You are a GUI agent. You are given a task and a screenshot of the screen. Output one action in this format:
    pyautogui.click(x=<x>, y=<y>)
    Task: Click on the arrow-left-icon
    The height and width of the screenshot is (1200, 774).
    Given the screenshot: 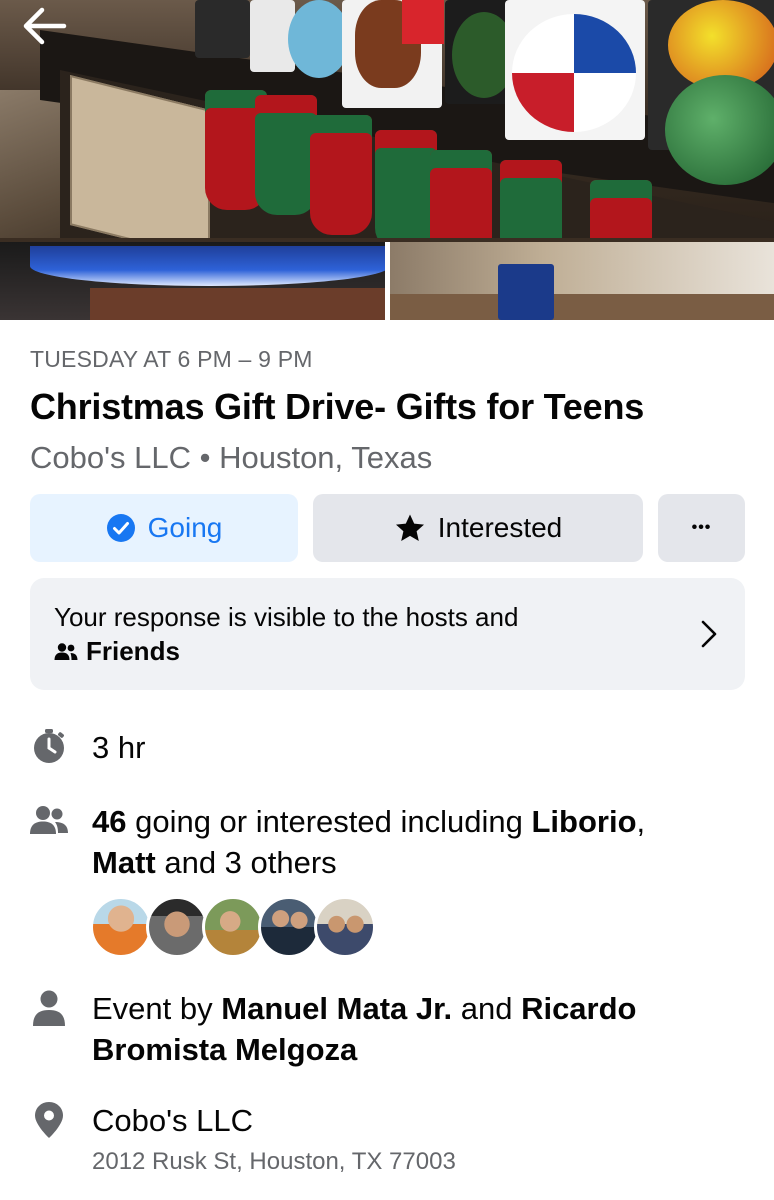 What is the action you would take?
    pyautogui.click(x=45, y=26)
    